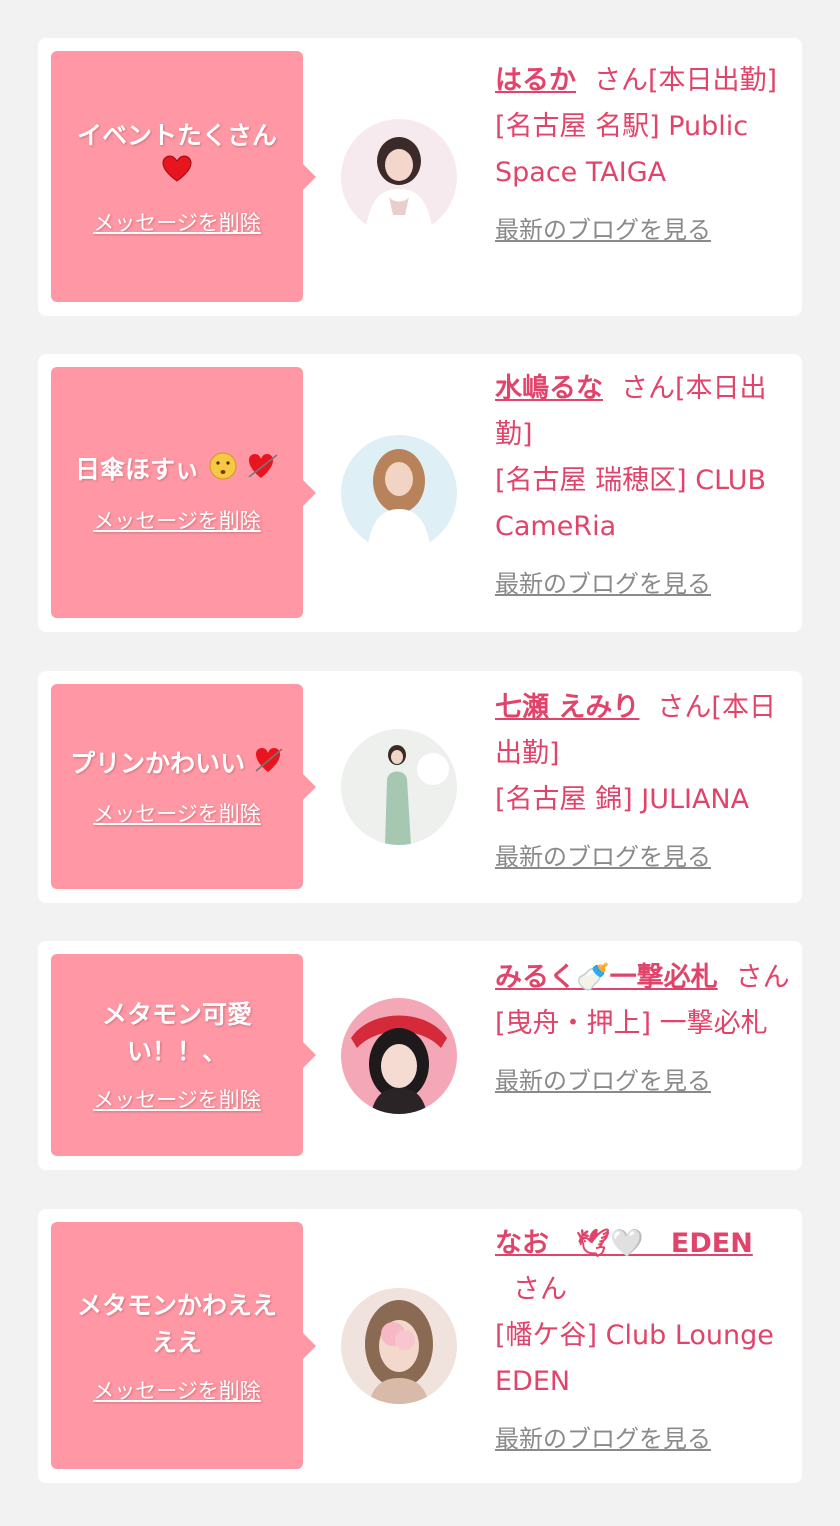 The height and width of the screenshot is (1526, 840). What do you see at coordinates (645, 412) in the screenshot?
I see `name-line: 水嶋るな さん[本日出勤]` at bounding box center [645, 412].